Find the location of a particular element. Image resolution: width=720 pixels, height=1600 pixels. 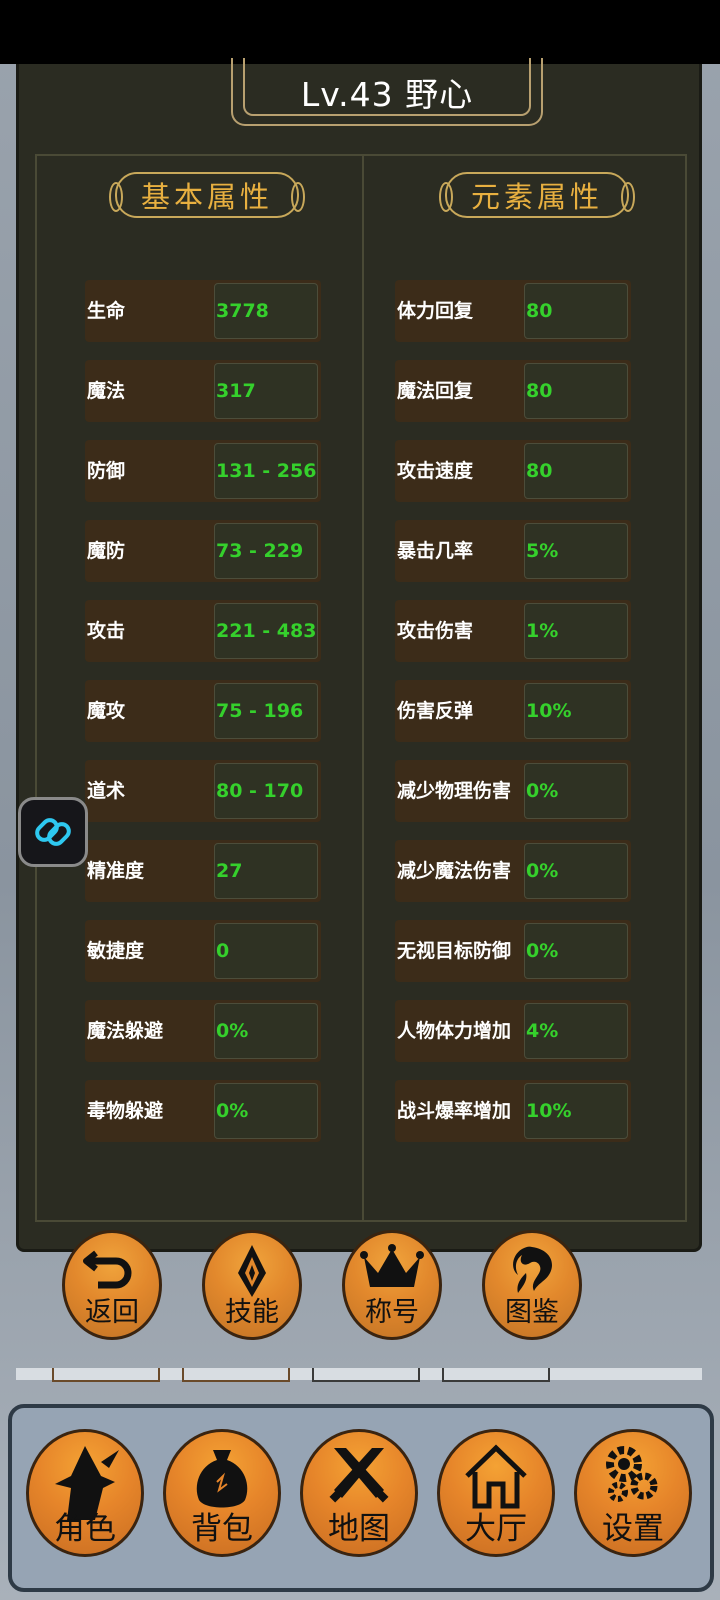

stat-value: 3778 is located at coordinates (242, 311).